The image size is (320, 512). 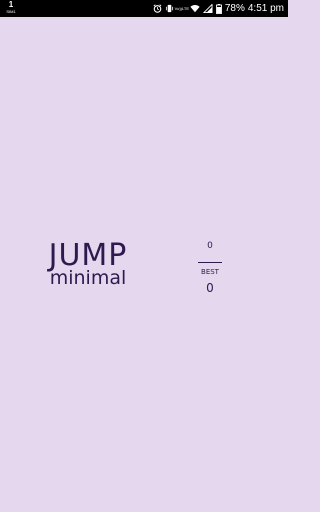 What do you see at coordinates (144, 8) in the screenshot?
I see `status-bar: 1 SIM1 Vo)) LTE 78% 4:51 pm` at bounding box center [144, 8].